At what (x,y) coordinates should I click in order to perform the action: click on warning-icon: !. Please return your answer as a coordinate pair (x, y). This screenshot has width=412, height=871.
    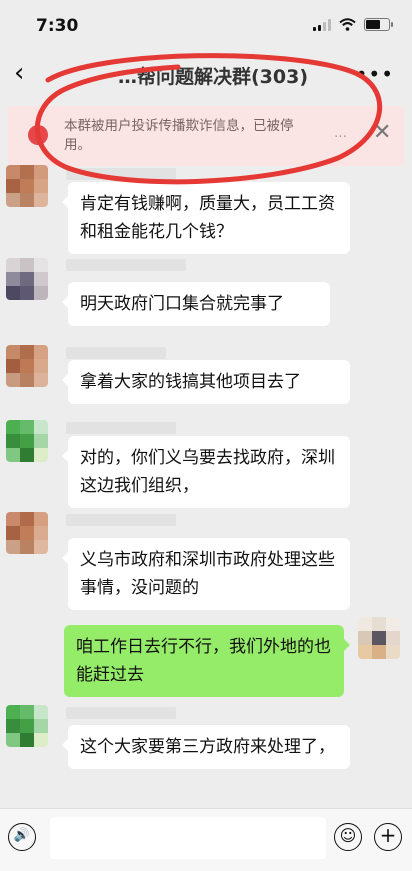
    Looking at the image, I should click on (38, 135).